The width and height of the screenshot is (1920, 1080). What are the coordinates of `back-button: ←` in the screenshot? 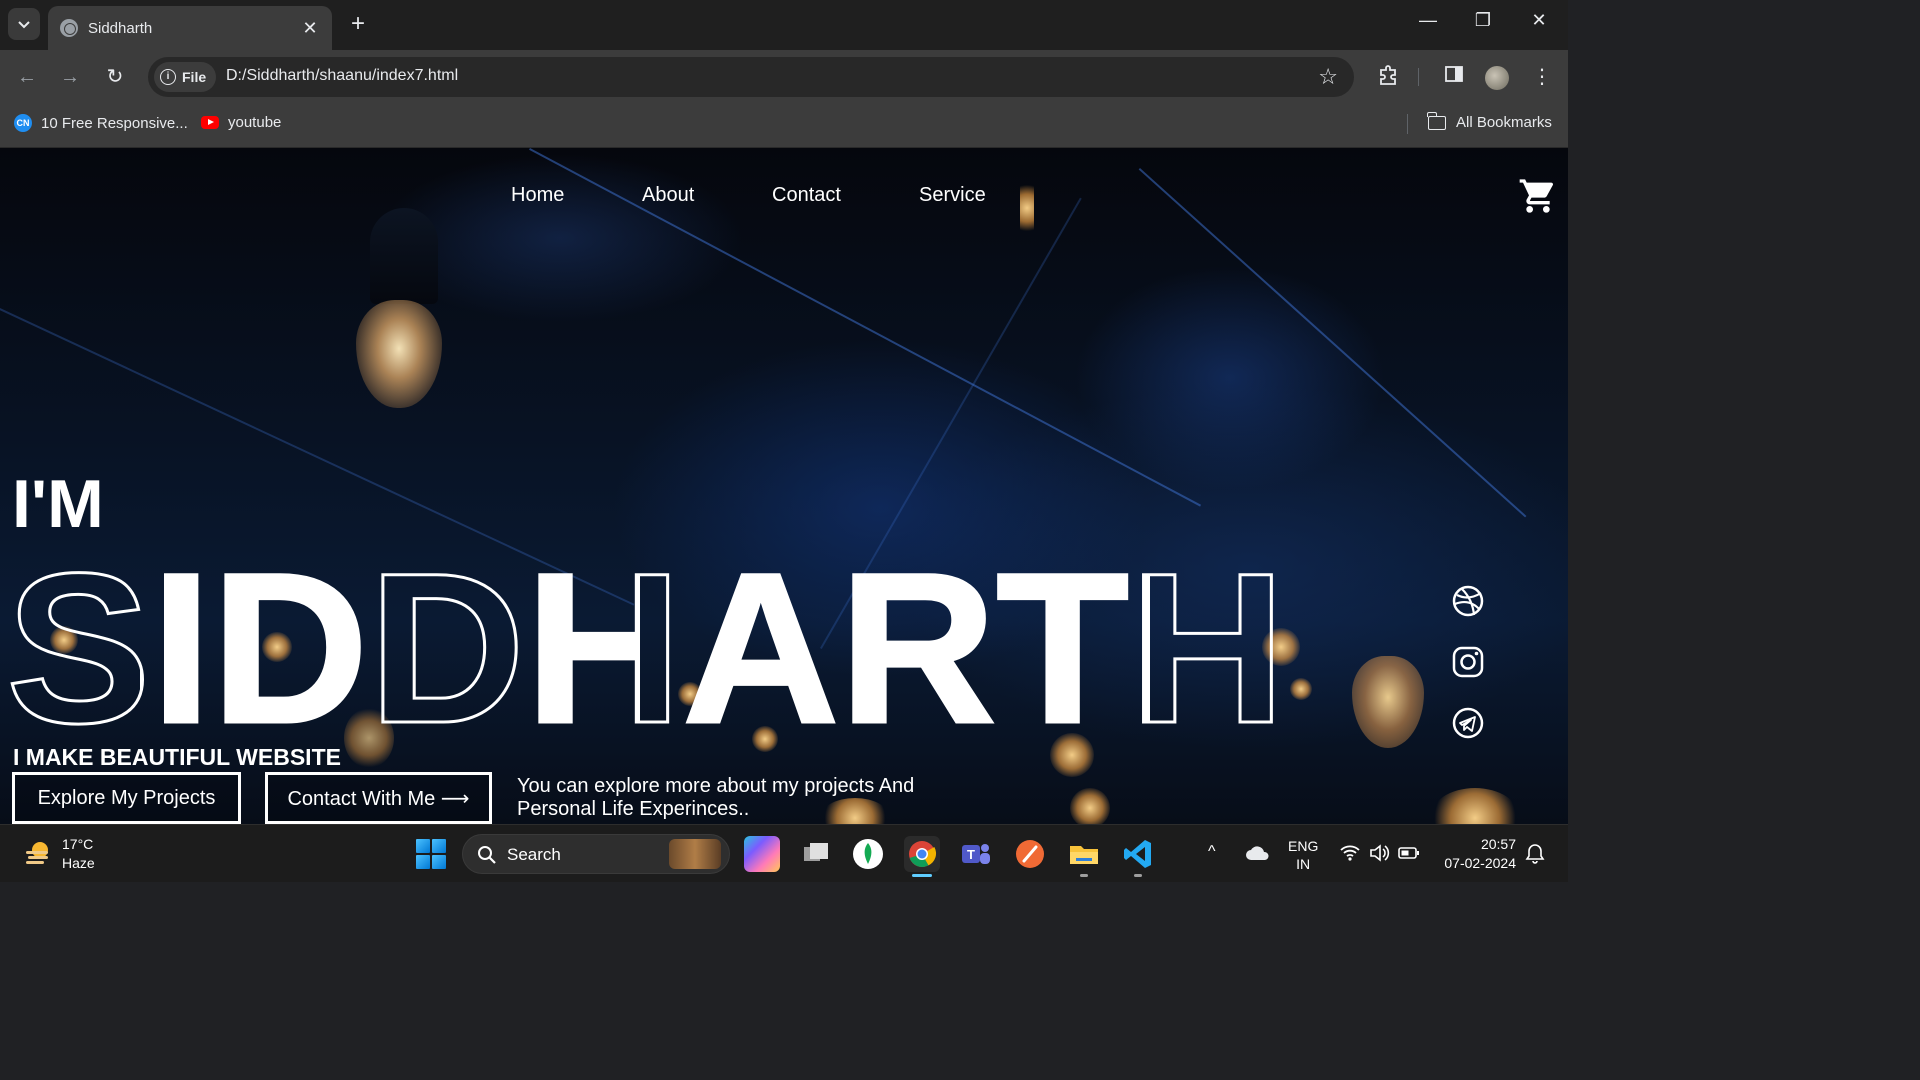 It's located at (27, 77).